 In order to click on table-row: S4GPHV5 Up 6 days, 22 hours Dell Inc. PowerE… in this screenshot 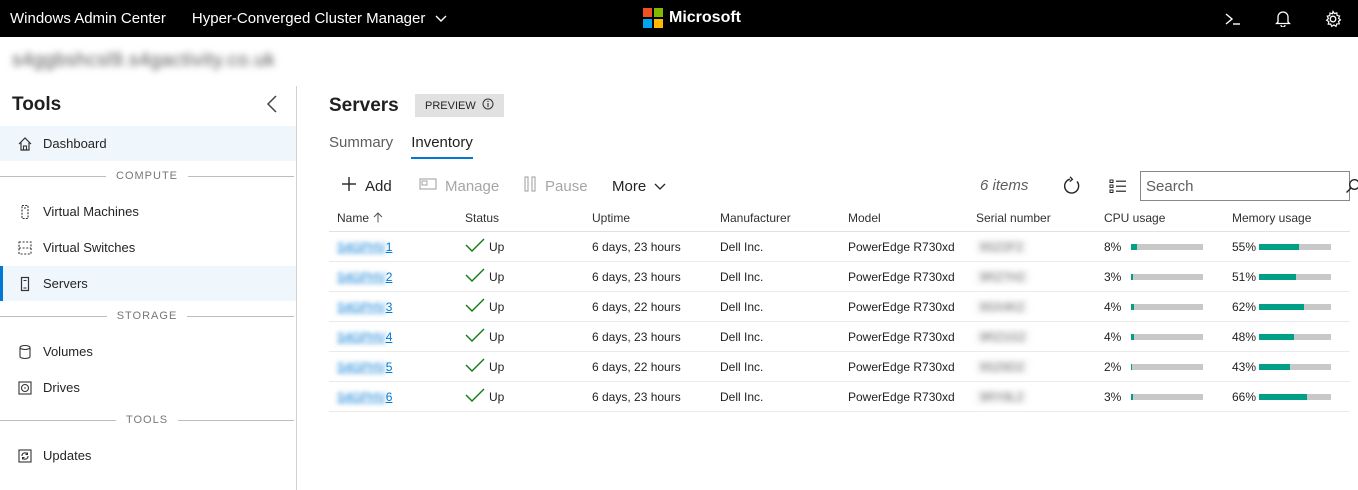, I will do `click(839, 367)`.